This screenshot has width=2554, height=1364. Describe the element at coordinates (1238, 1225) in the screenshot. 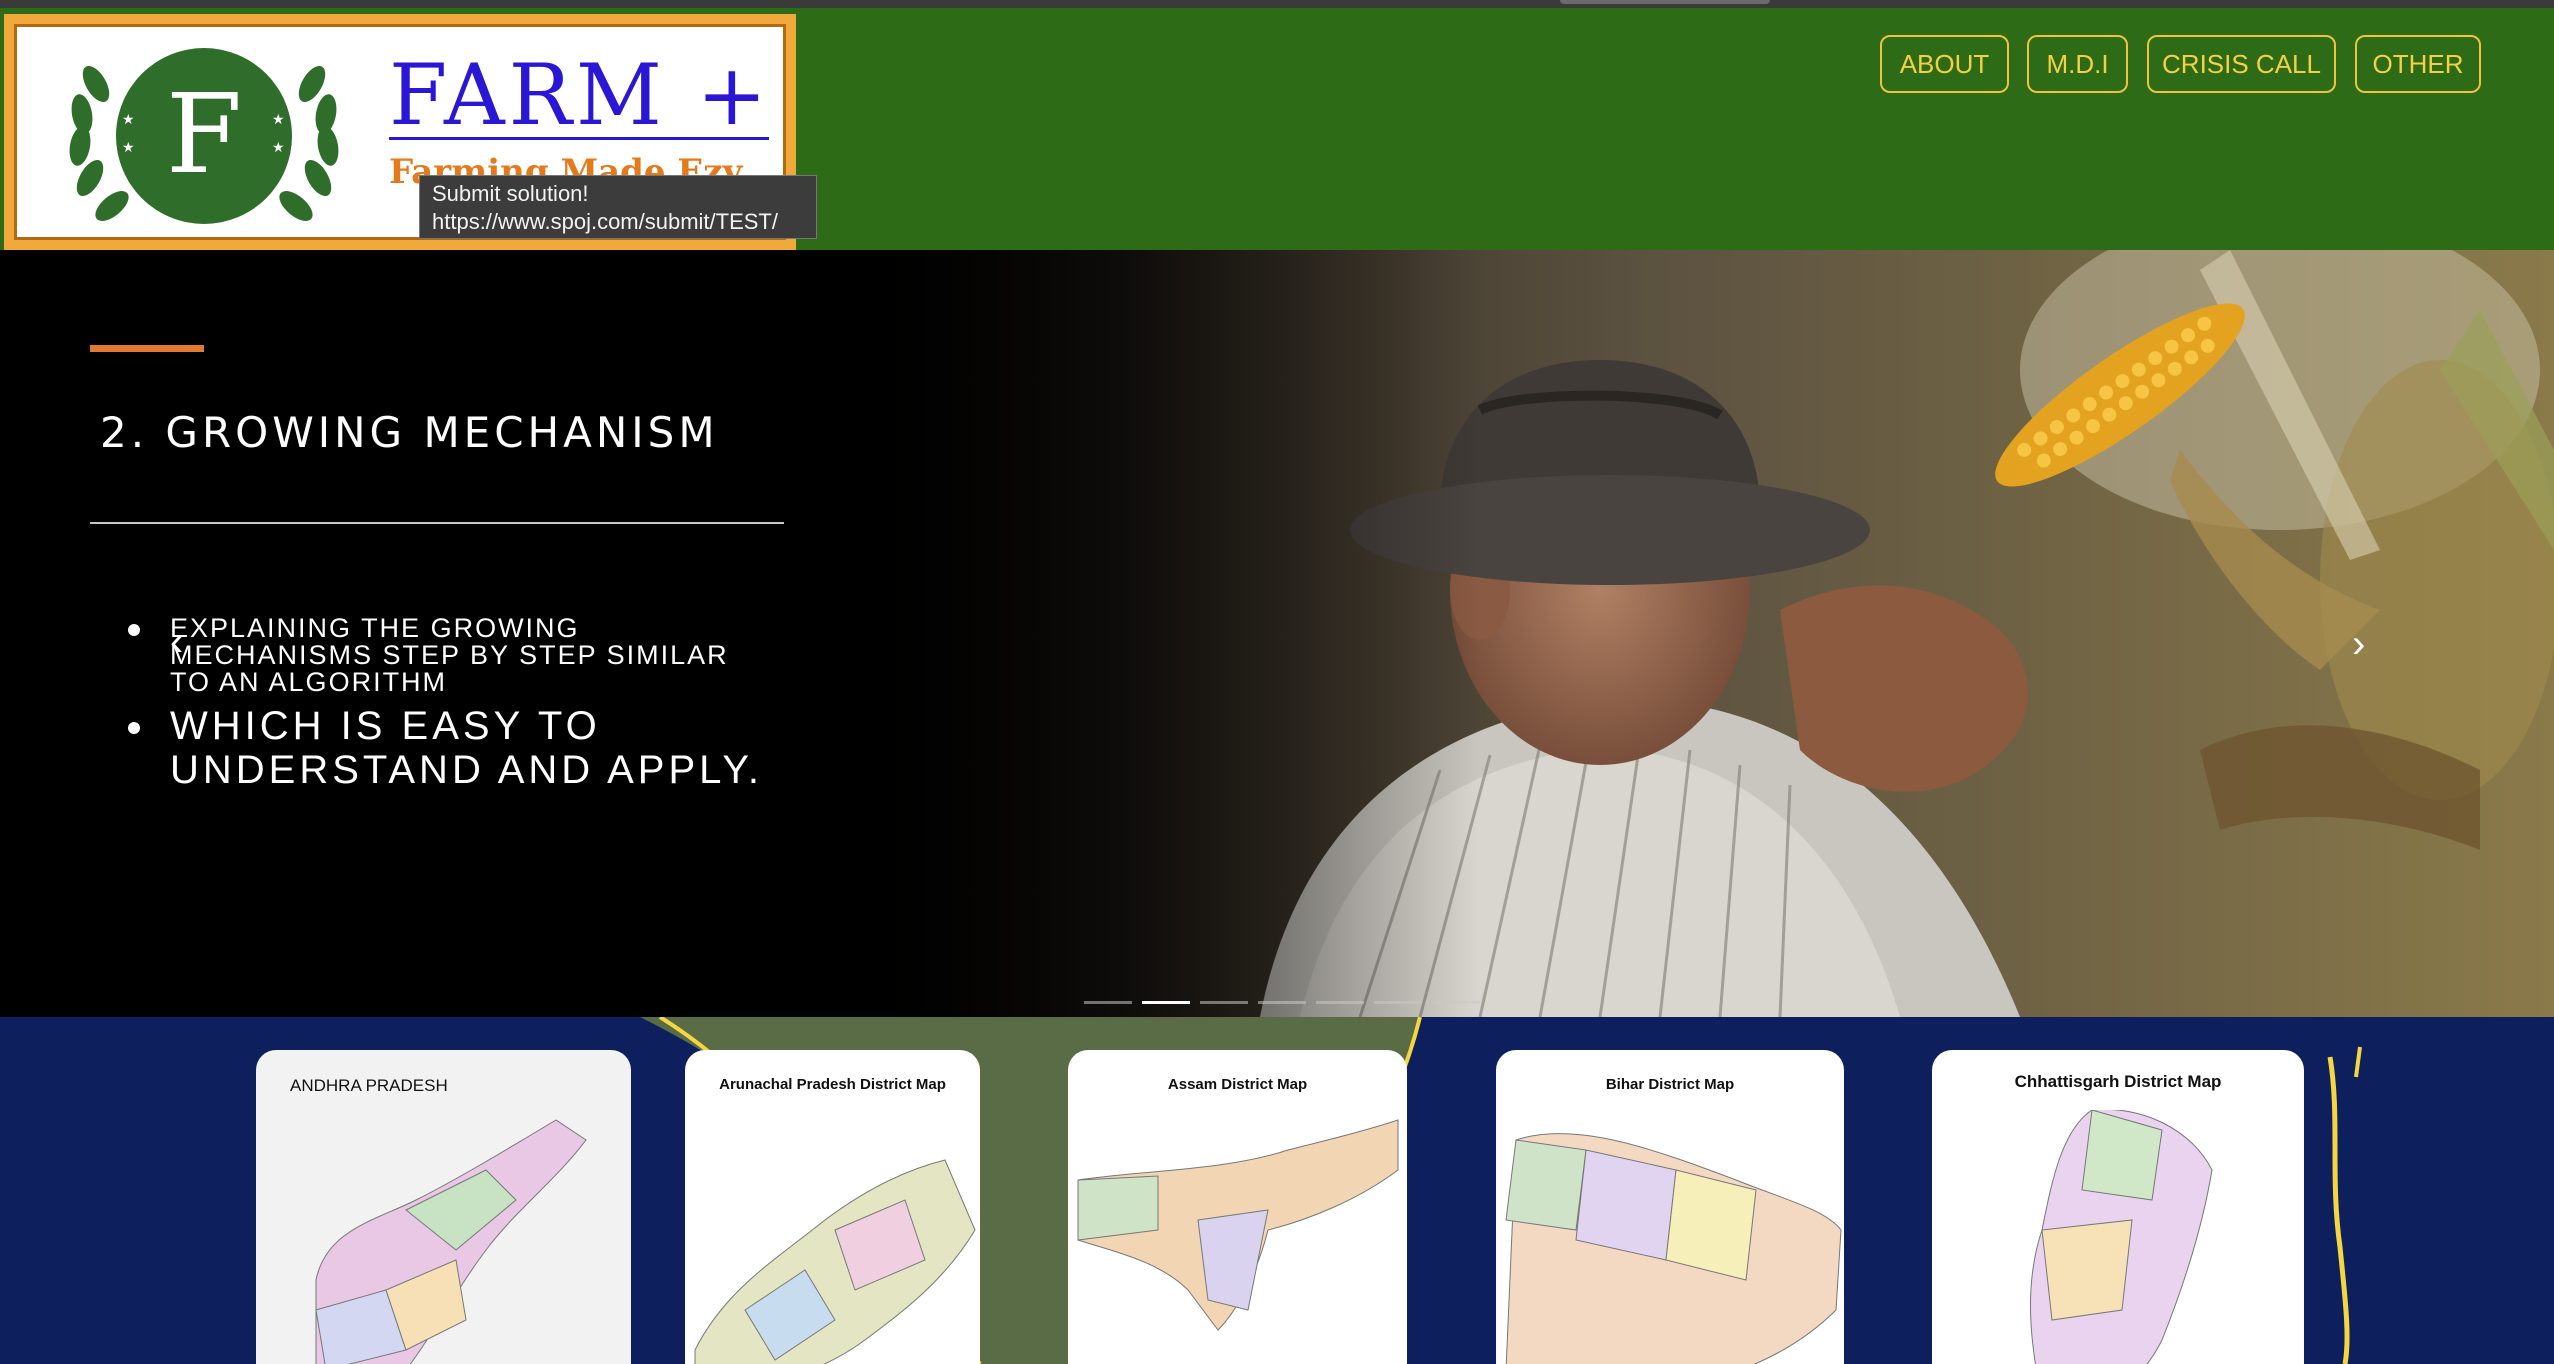

I see `assam-map-icon` at that location.